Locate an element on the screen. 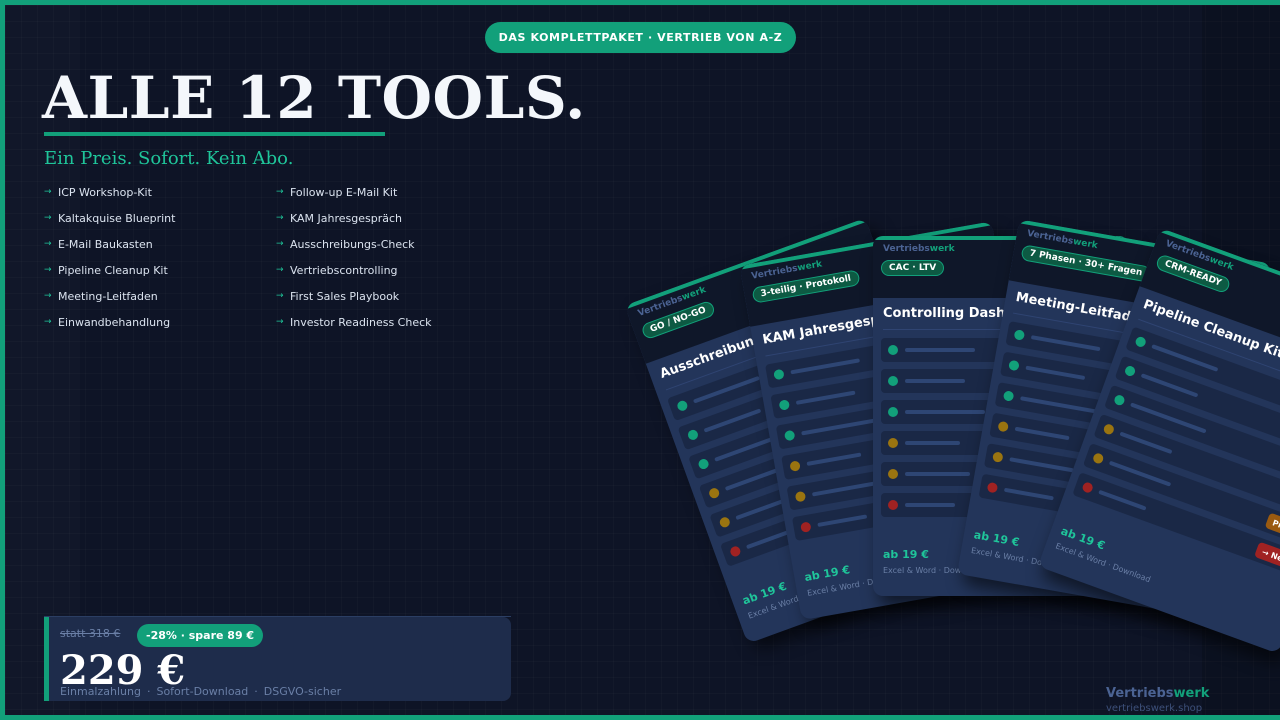 Image resolution: width=1280 pixels, height=720 pixels. card-tag: 7 Phasen · 30+ Fragen is located at coordinates (1086, 263).